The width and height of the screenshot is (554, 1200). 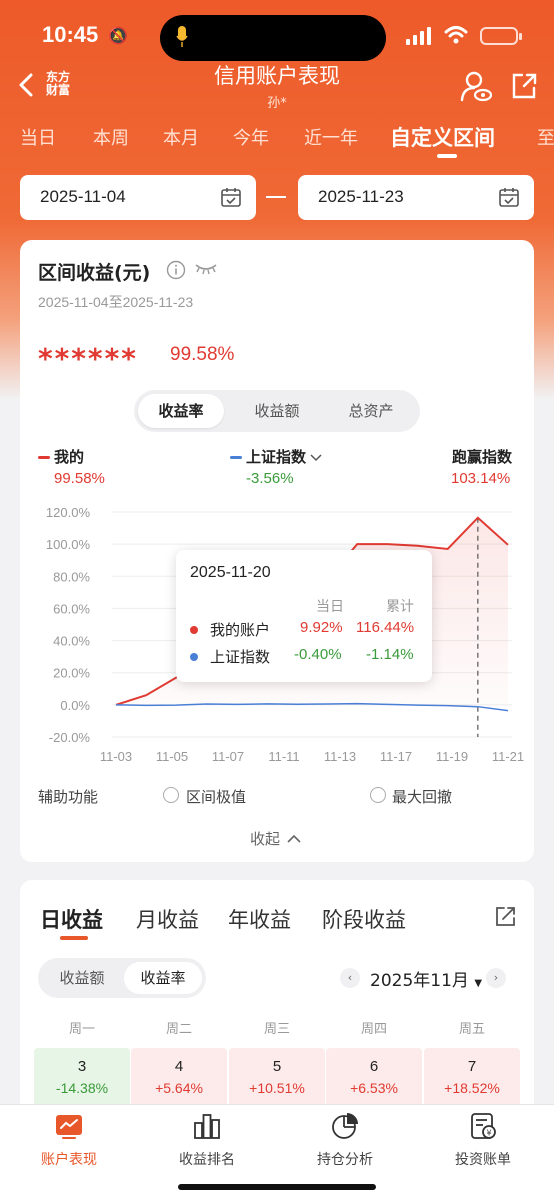 What do you see at coordinates (416, 197) in the screenshot?
I see `end-date-field: 2025-11-23` at bounding box center [416, 197].